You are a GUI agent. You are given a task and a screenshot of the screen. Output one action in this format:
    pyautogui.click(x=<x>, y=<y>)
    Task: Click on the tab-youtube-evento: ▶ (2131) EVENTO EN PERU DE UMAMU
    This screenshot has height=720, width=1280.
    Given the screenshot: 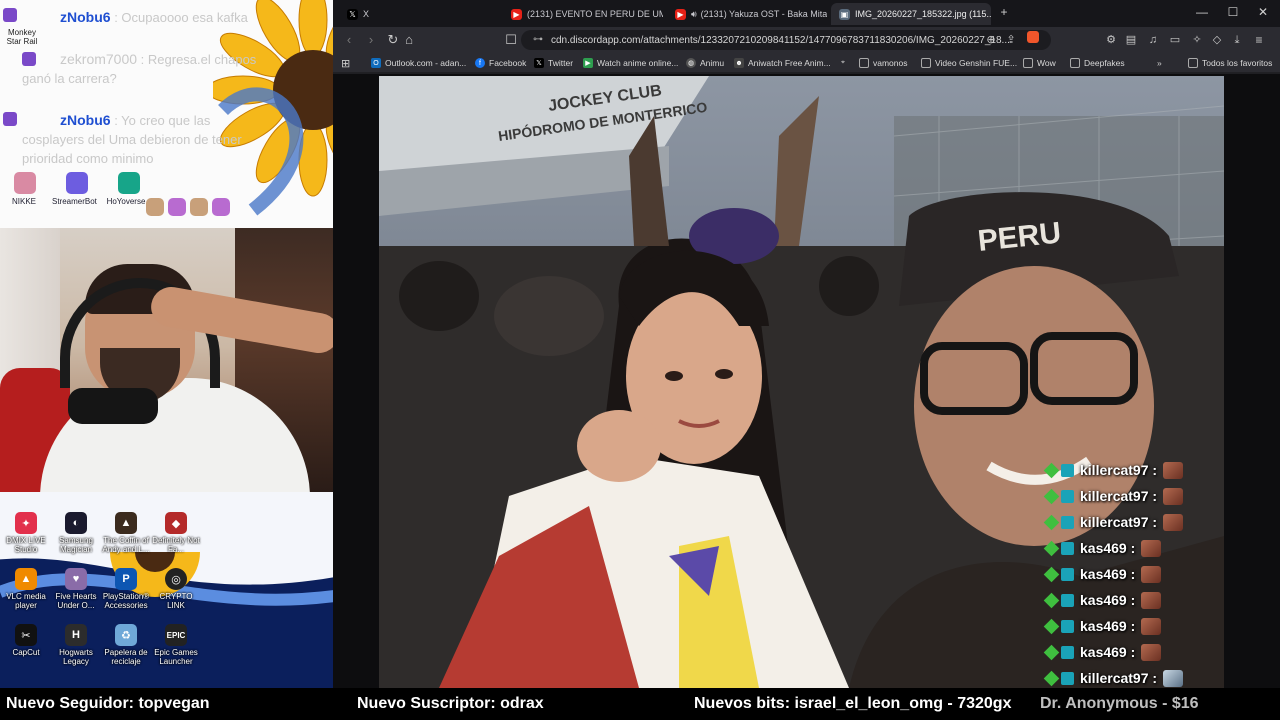 What is the action you would take?
    pyautogui.click(x=583, y=14)
    